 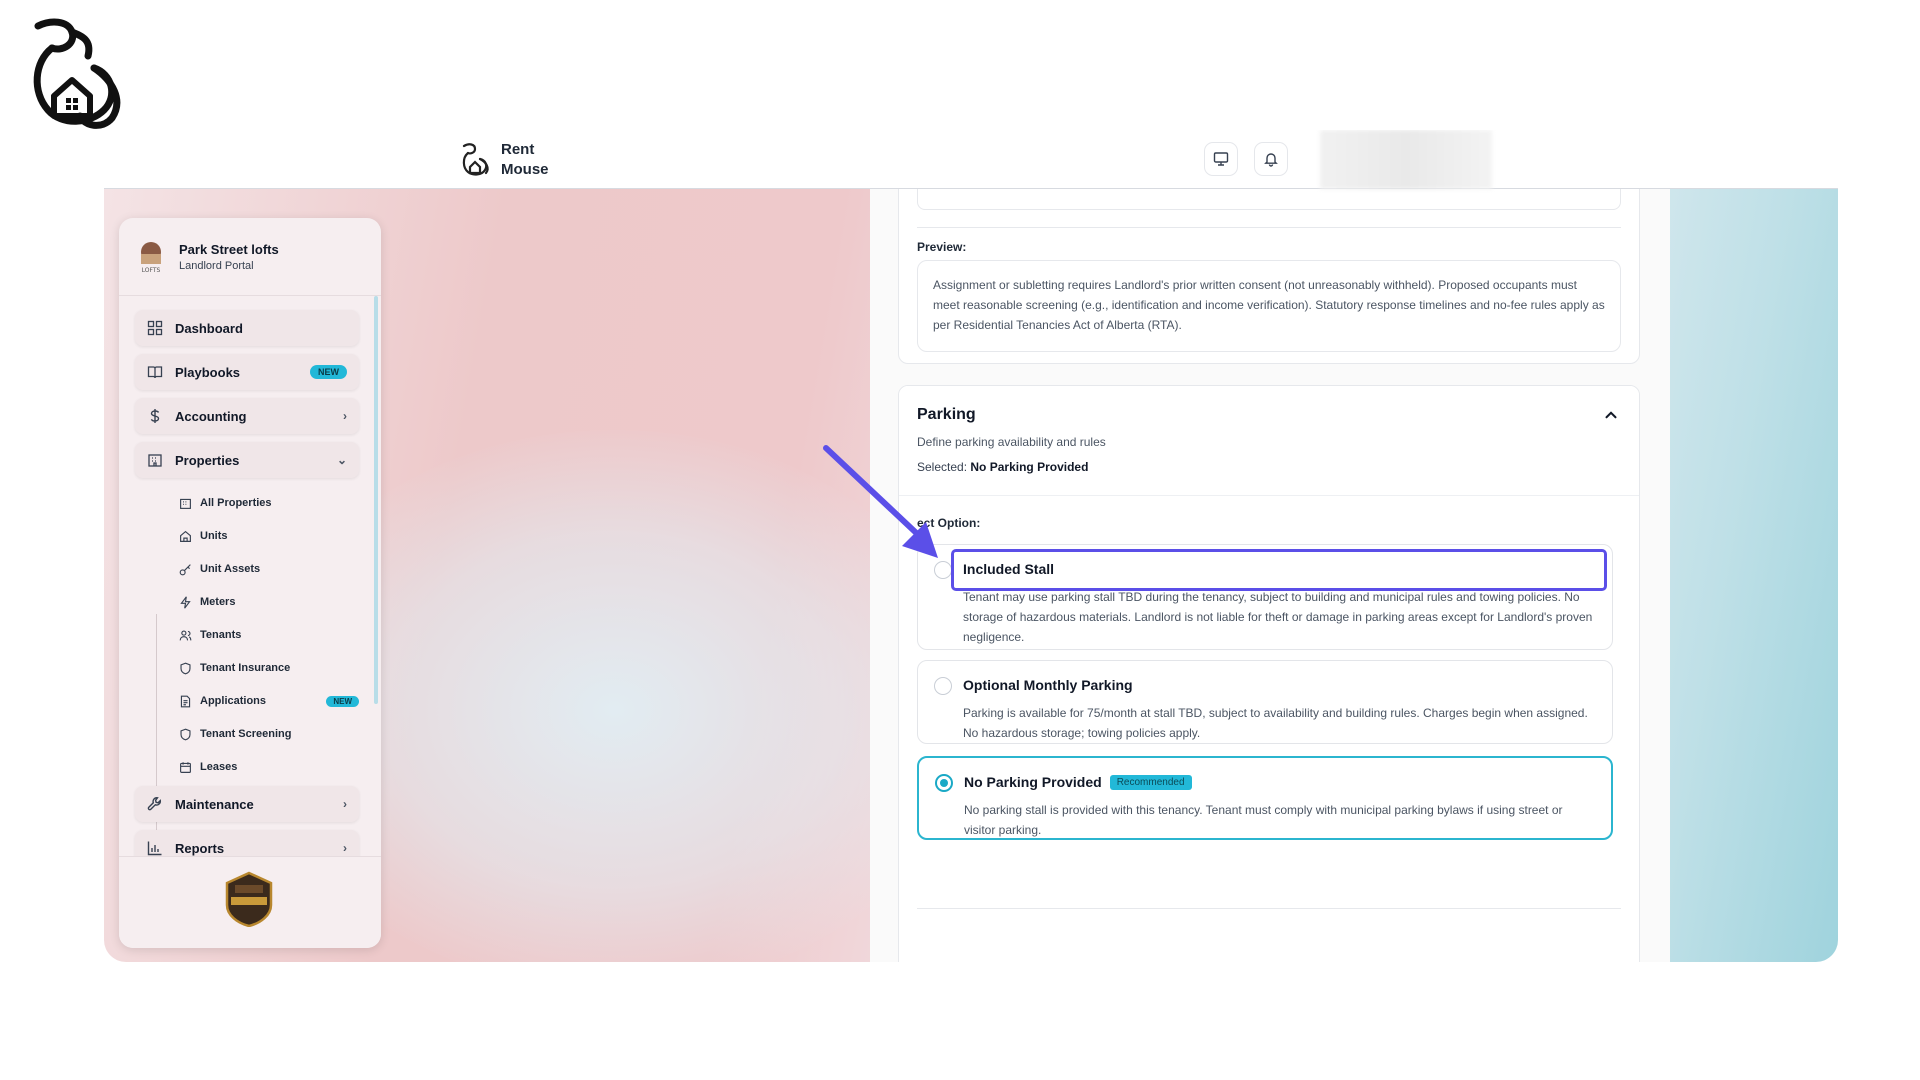 I want to click on bell-icon, so click(x=1271, y=160).